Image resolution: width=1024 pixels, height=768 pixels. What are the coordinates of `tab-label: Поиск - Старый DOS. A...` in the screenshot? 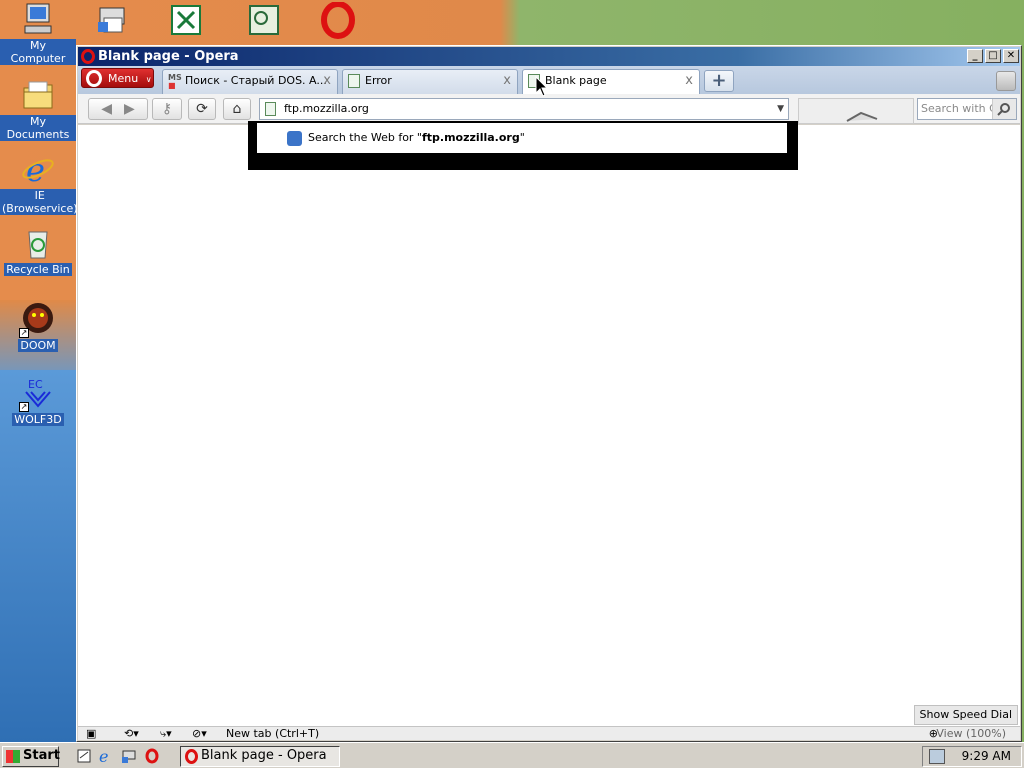 It's located at (256, 80).